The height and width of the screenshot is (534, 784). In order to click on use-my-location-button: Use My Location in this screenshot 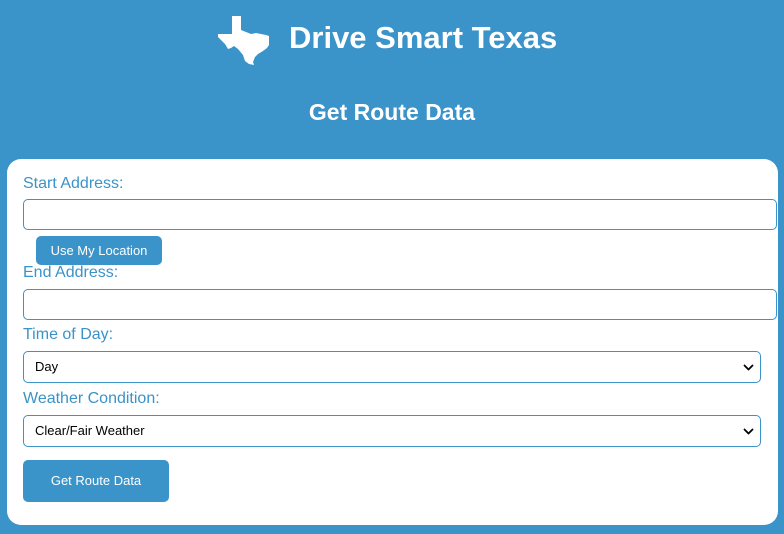, I will do `click(99, 250)`.